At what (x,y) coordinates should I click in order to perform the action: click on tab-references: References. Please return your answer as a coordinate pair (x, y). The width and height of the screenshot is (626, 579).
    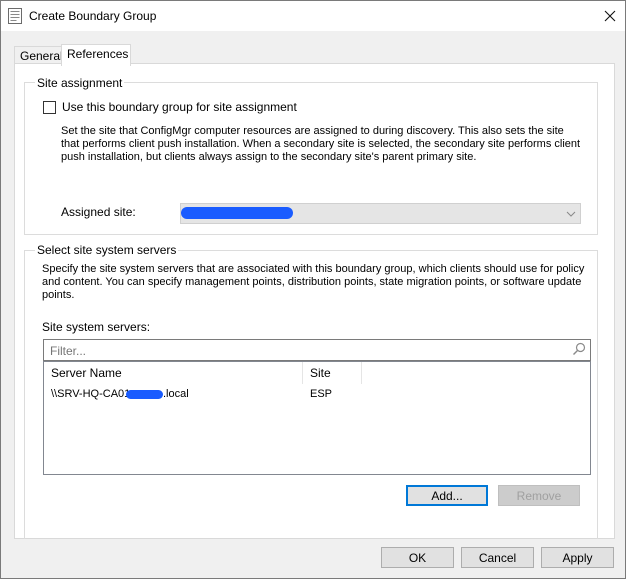
    Looking at the image, I should click on (96, 55).